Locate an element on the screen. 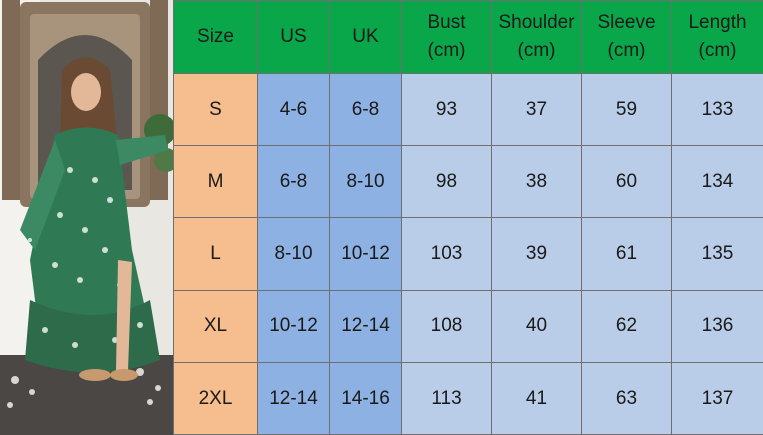  shoulder-cell: 39 is located at coordinates (536, 254).